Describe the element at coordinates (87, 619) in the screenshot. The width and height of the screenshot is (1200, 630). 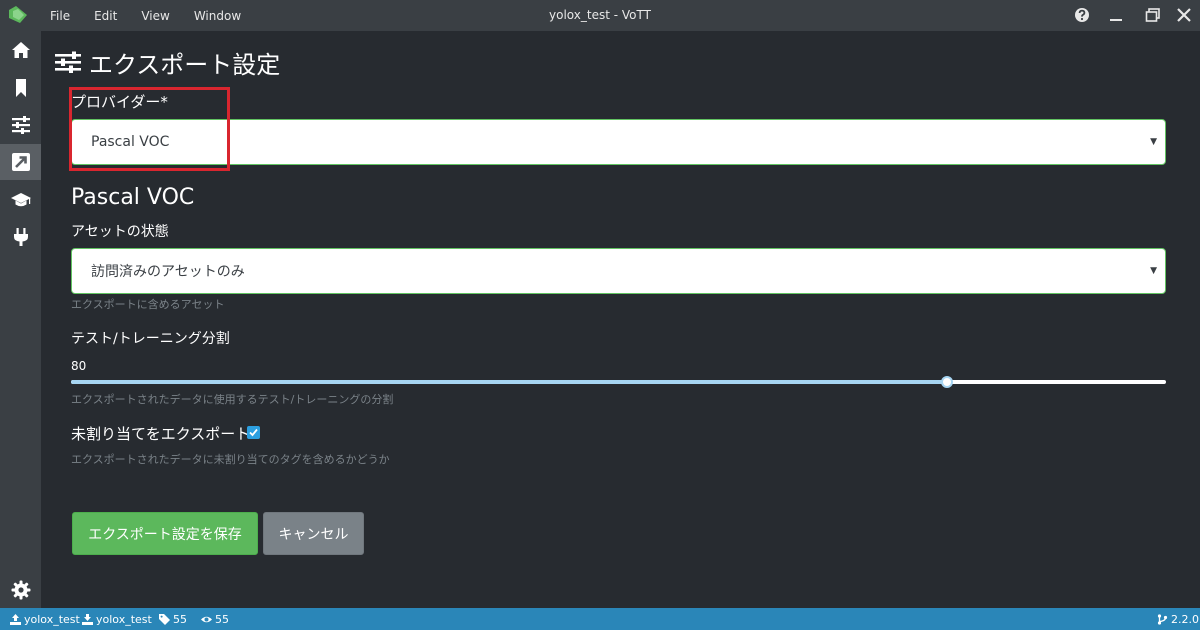
I see `download-icon` at that location.